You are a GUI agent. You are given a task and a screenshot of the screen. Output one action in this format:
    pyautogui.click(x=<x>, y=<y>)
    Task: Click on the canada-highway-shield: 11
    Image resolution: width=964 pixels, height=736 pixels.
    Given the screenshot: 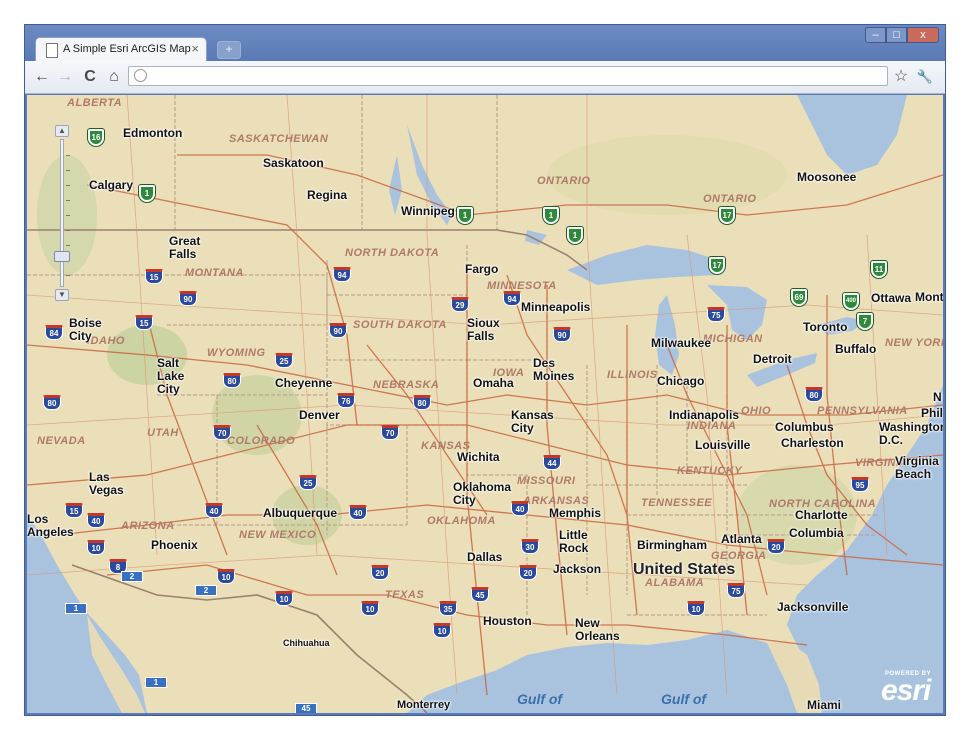 What is the action you would take?
    pyautogui.click(x=879, y=269)
    